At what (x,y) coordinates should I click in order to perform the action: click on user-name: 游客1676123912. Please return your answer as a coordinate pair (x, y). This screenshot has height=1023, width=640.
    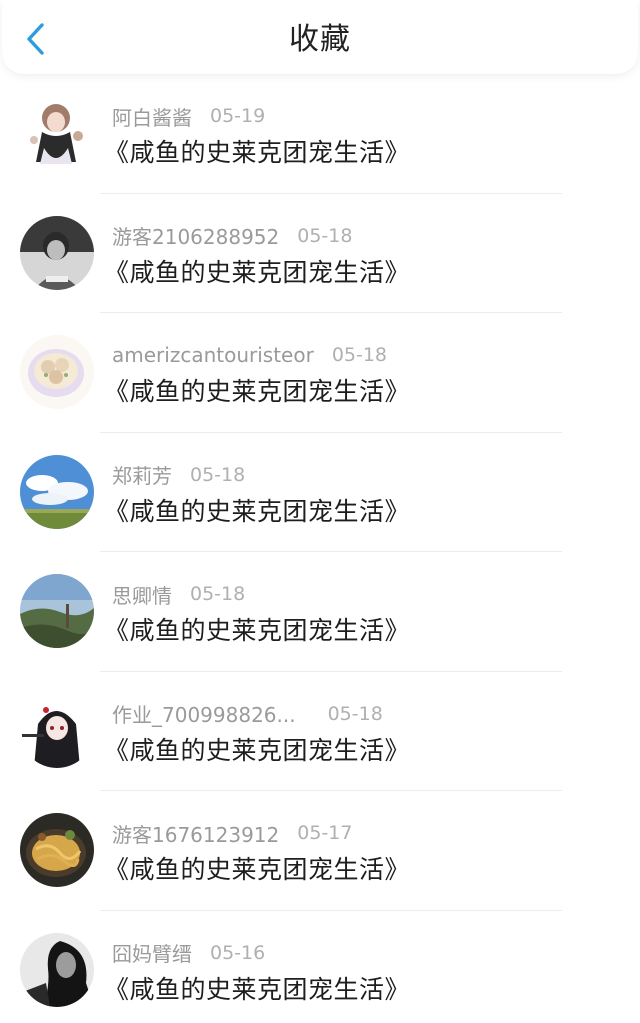
    Looking at the image, I should click on (195, 833).